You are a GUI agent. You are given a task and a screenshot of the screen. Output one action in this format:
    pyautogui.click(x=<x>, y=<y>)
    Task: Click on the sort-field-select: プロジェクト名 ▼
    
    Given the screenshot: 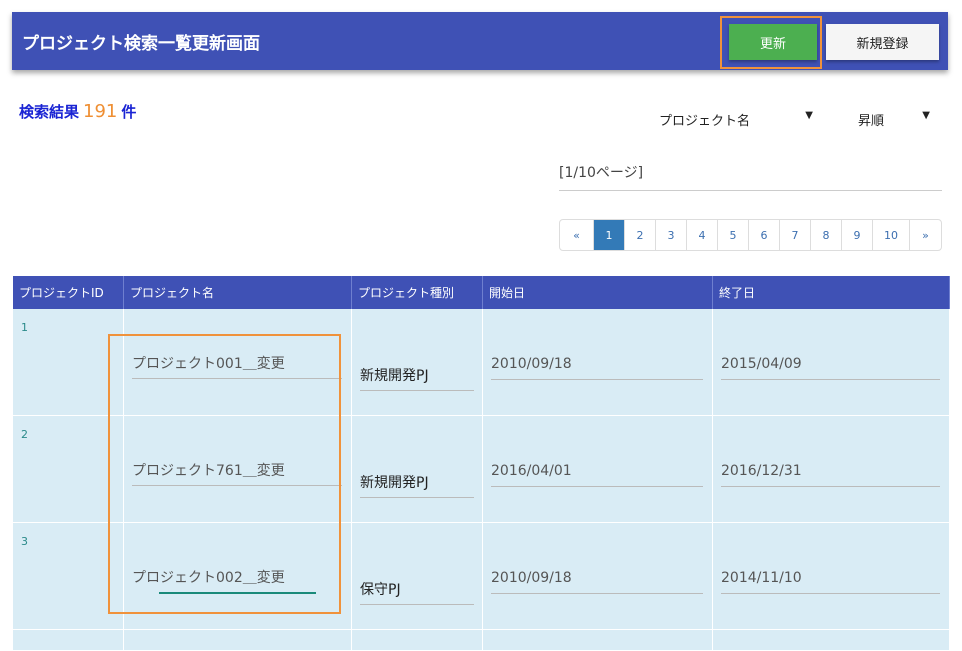 What is the action you would take?
    pyautogui.click(x=736, y=122)
    